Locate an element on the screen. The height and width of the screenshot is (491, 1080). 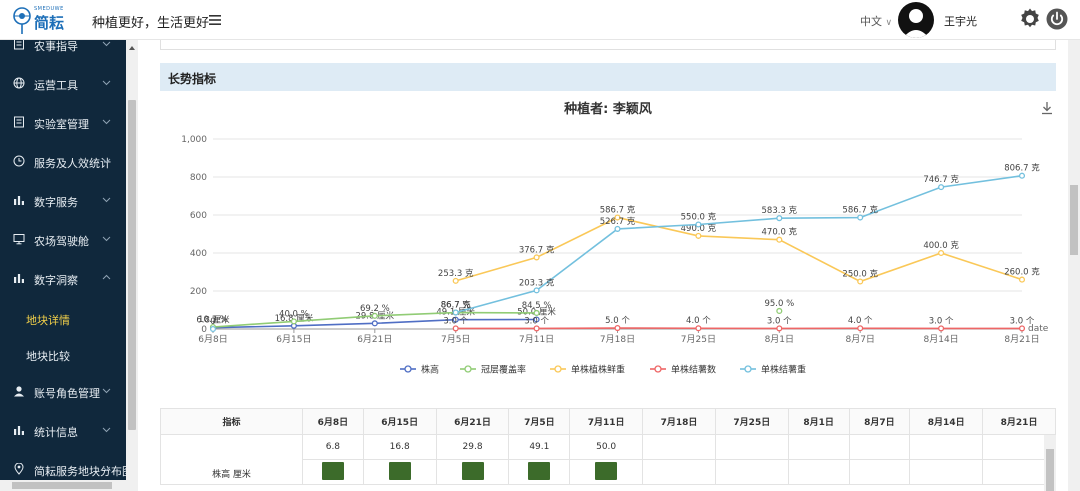
y-tick-label: 0 is located at coordinates (204, 330).